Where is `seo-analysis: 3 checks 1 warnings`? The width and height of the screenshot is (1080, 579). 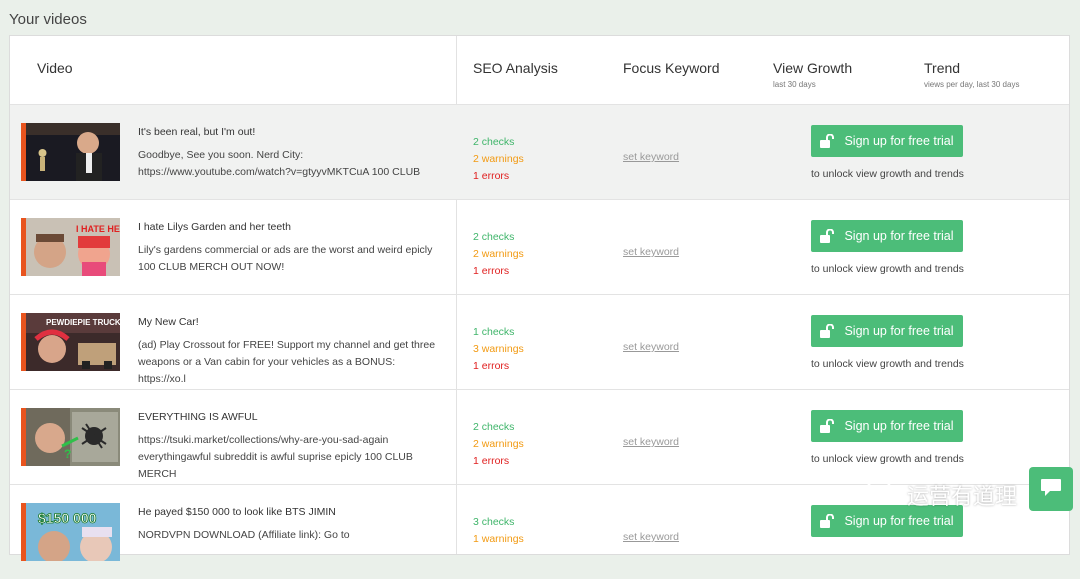
seo-analysis: 3 checks 1 warnings is located at coordinates (498, 531).